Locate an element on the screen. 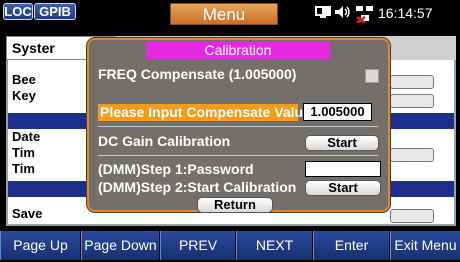  compensate-value-label: Please Input Compensate Value is located at coordinates (205, 112).